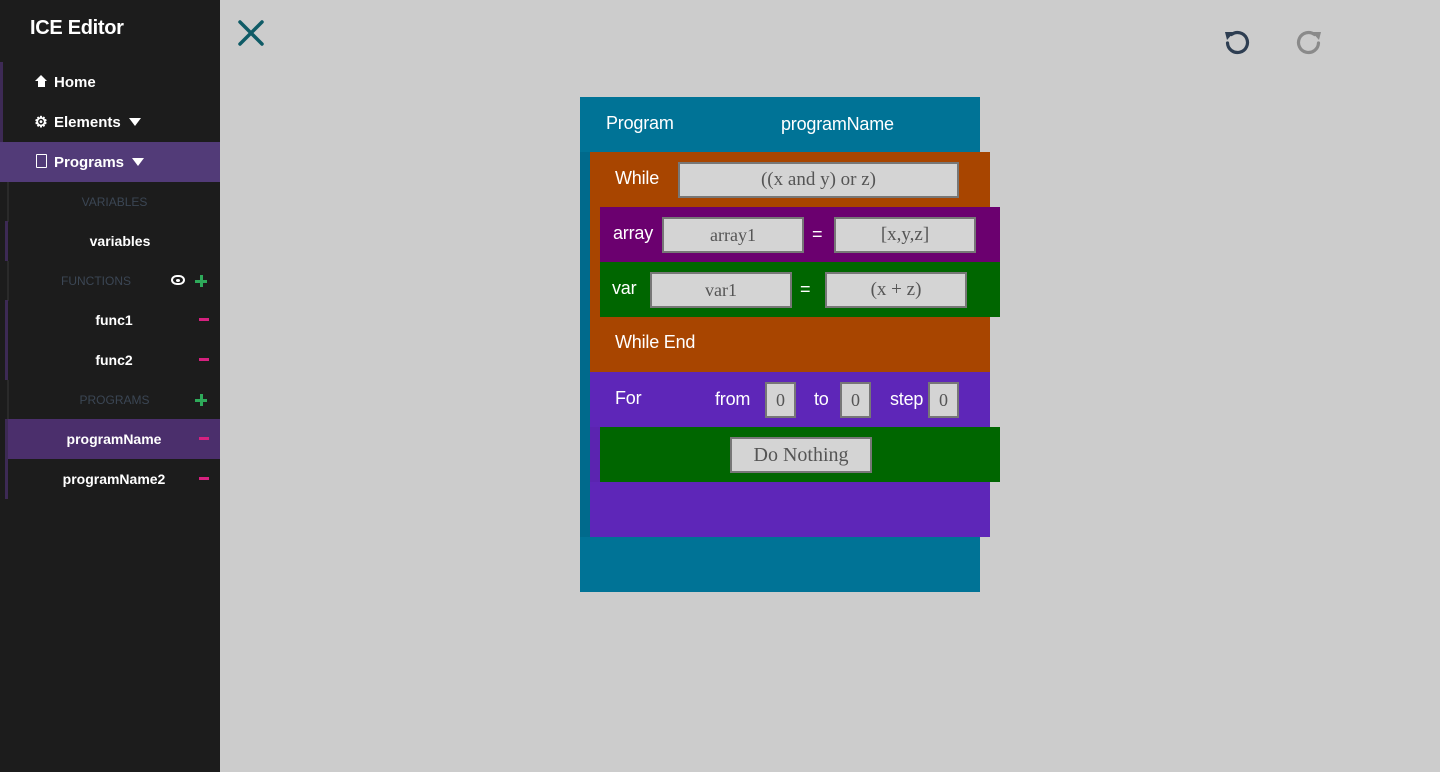 This screenshot has width=1440, height=772. Describe the element at coordinates (87, 122) in the screenshot. I see `nav-elements-label: Elements` at that location.